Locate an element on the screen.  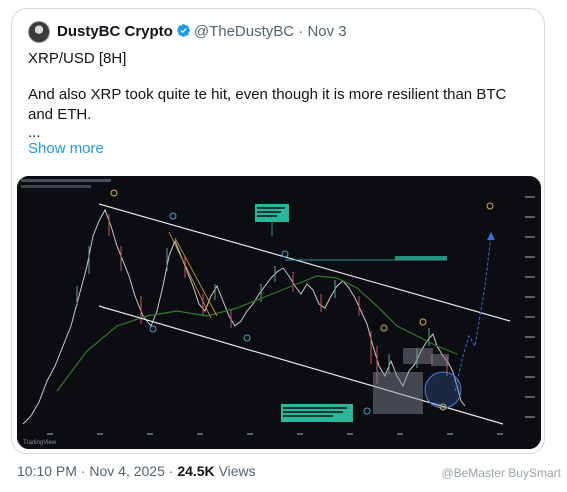
tweet-footer: 10:10 PM · Nov 4, 2025 · 24.5K Views is located at coordinates (136, 471).